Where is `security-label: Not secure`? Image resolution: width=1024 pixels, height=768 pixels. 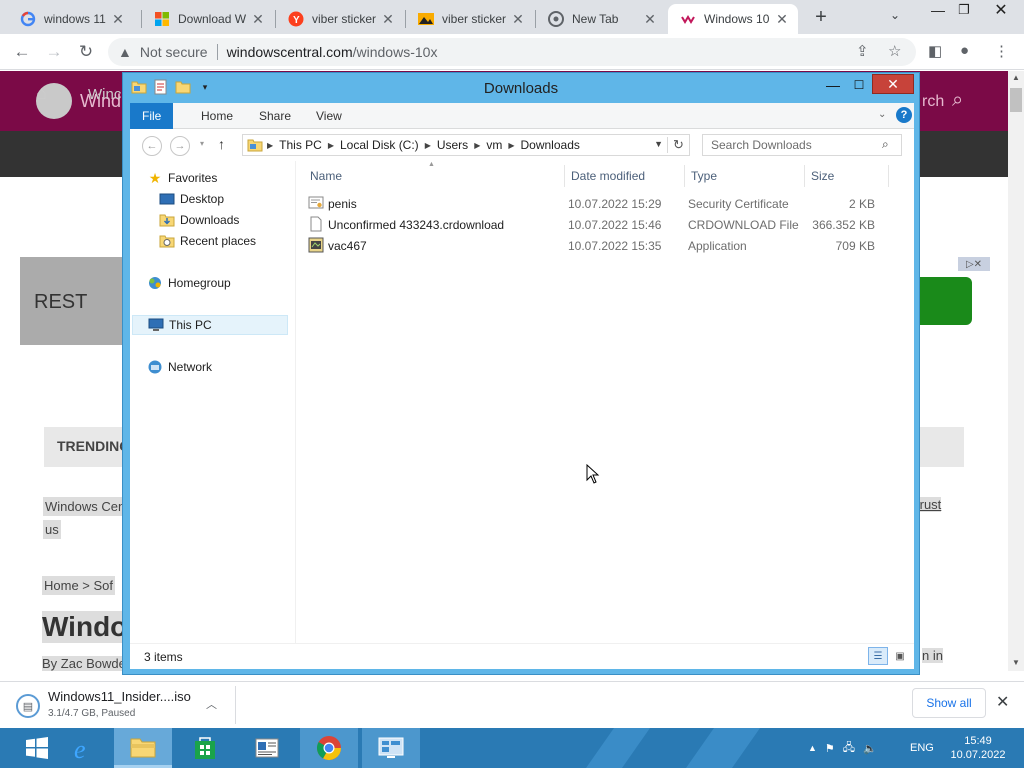 security-label: Not secure is located at coordinates (174, 52).